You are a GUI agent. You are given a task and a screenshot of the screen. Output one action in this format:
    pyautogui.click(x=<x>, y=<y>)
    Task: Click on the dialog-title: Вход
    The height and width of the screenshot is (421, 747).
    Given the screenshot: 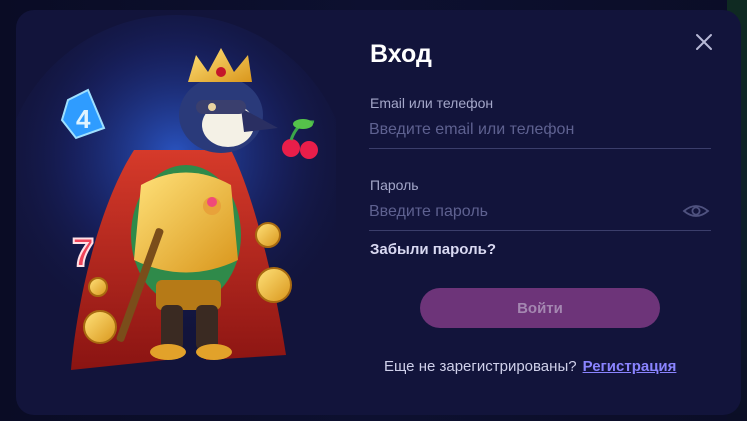 What is the action you would take?
    pyautogui.click(x=401, y=54)
    